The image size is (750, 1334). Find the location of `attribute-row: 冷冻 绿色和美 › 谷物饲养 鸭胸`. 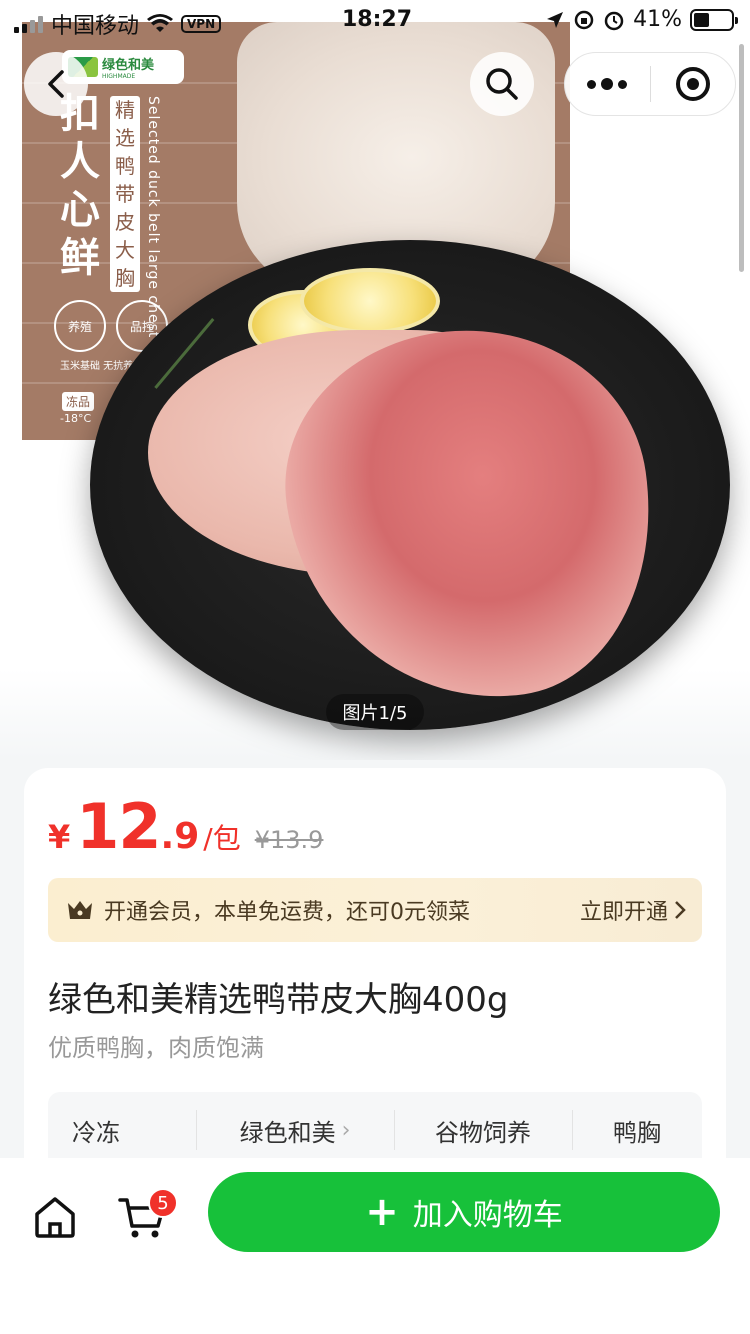

attribute-row: 冷冻 绿色和美 › 谷物饲养 鸭胸 is located at coordinates (375, 1130).